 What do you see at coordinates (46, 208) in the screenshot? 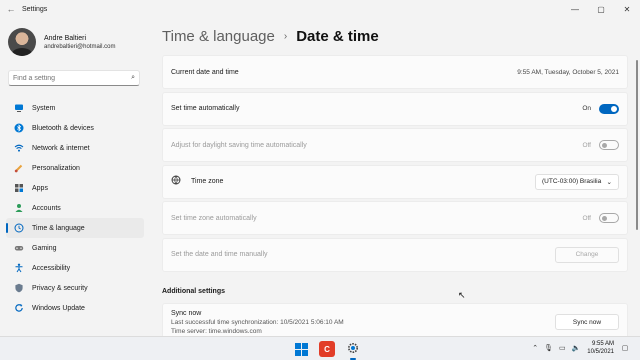
I see `sidebar-item-label: Accounts` at bounding box center [46, 208].